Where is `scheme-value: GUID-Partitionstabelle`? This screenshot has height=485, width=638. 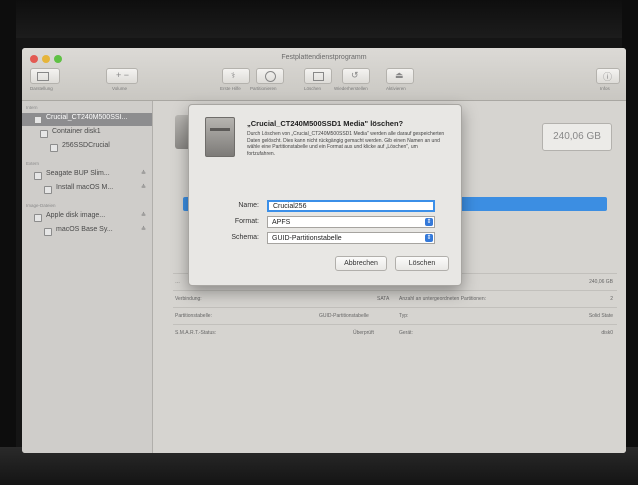 scheme-value: GUID-Partitionstabelle is located at coordinates (307, 238).